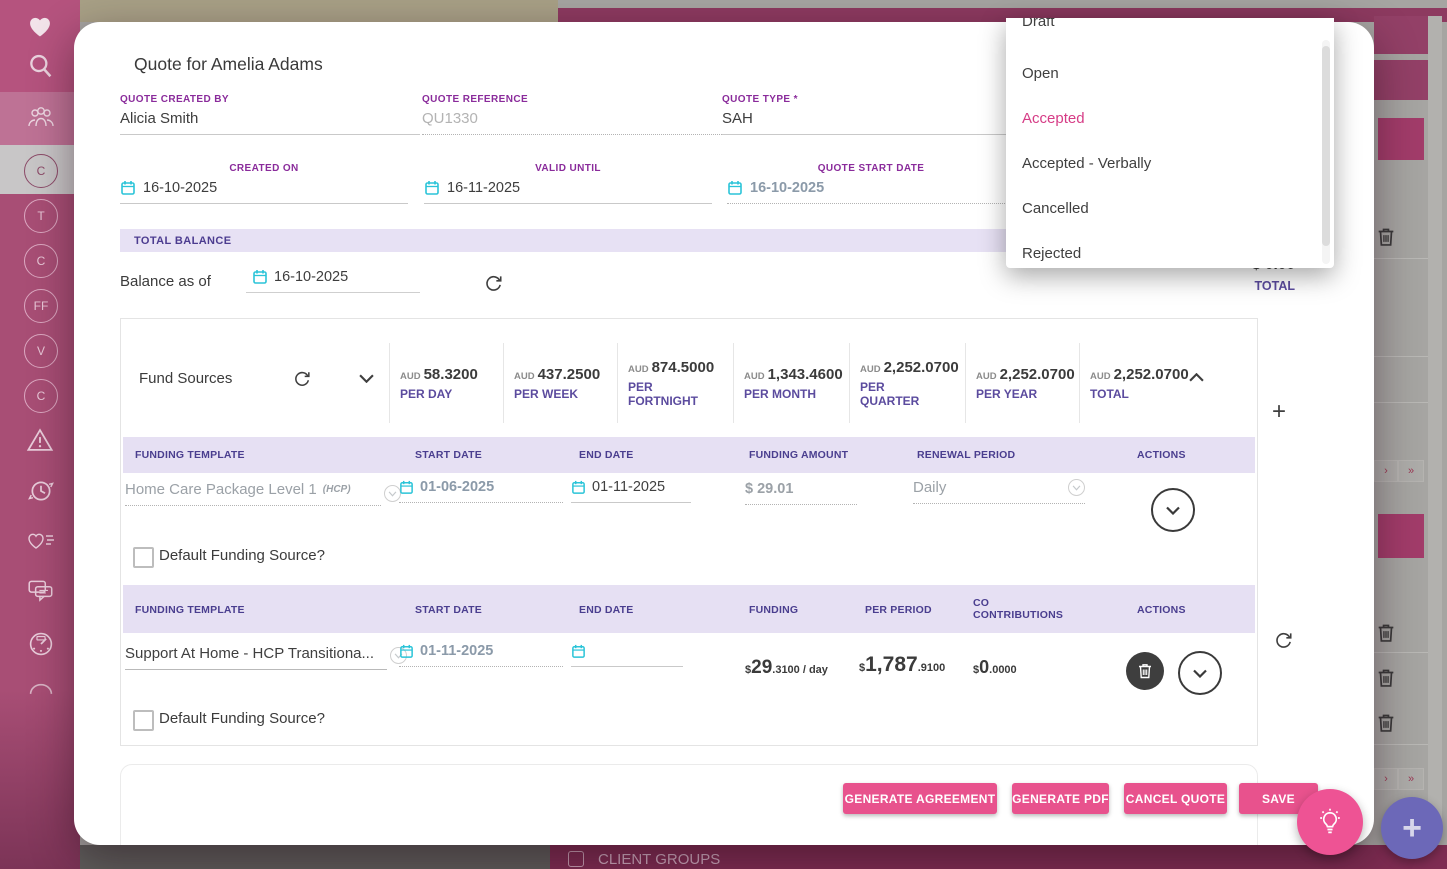  Describe the element at coordinates (966, 455) in the screenshot. I see `column-header: RENEWAL PERIOD` at that location.